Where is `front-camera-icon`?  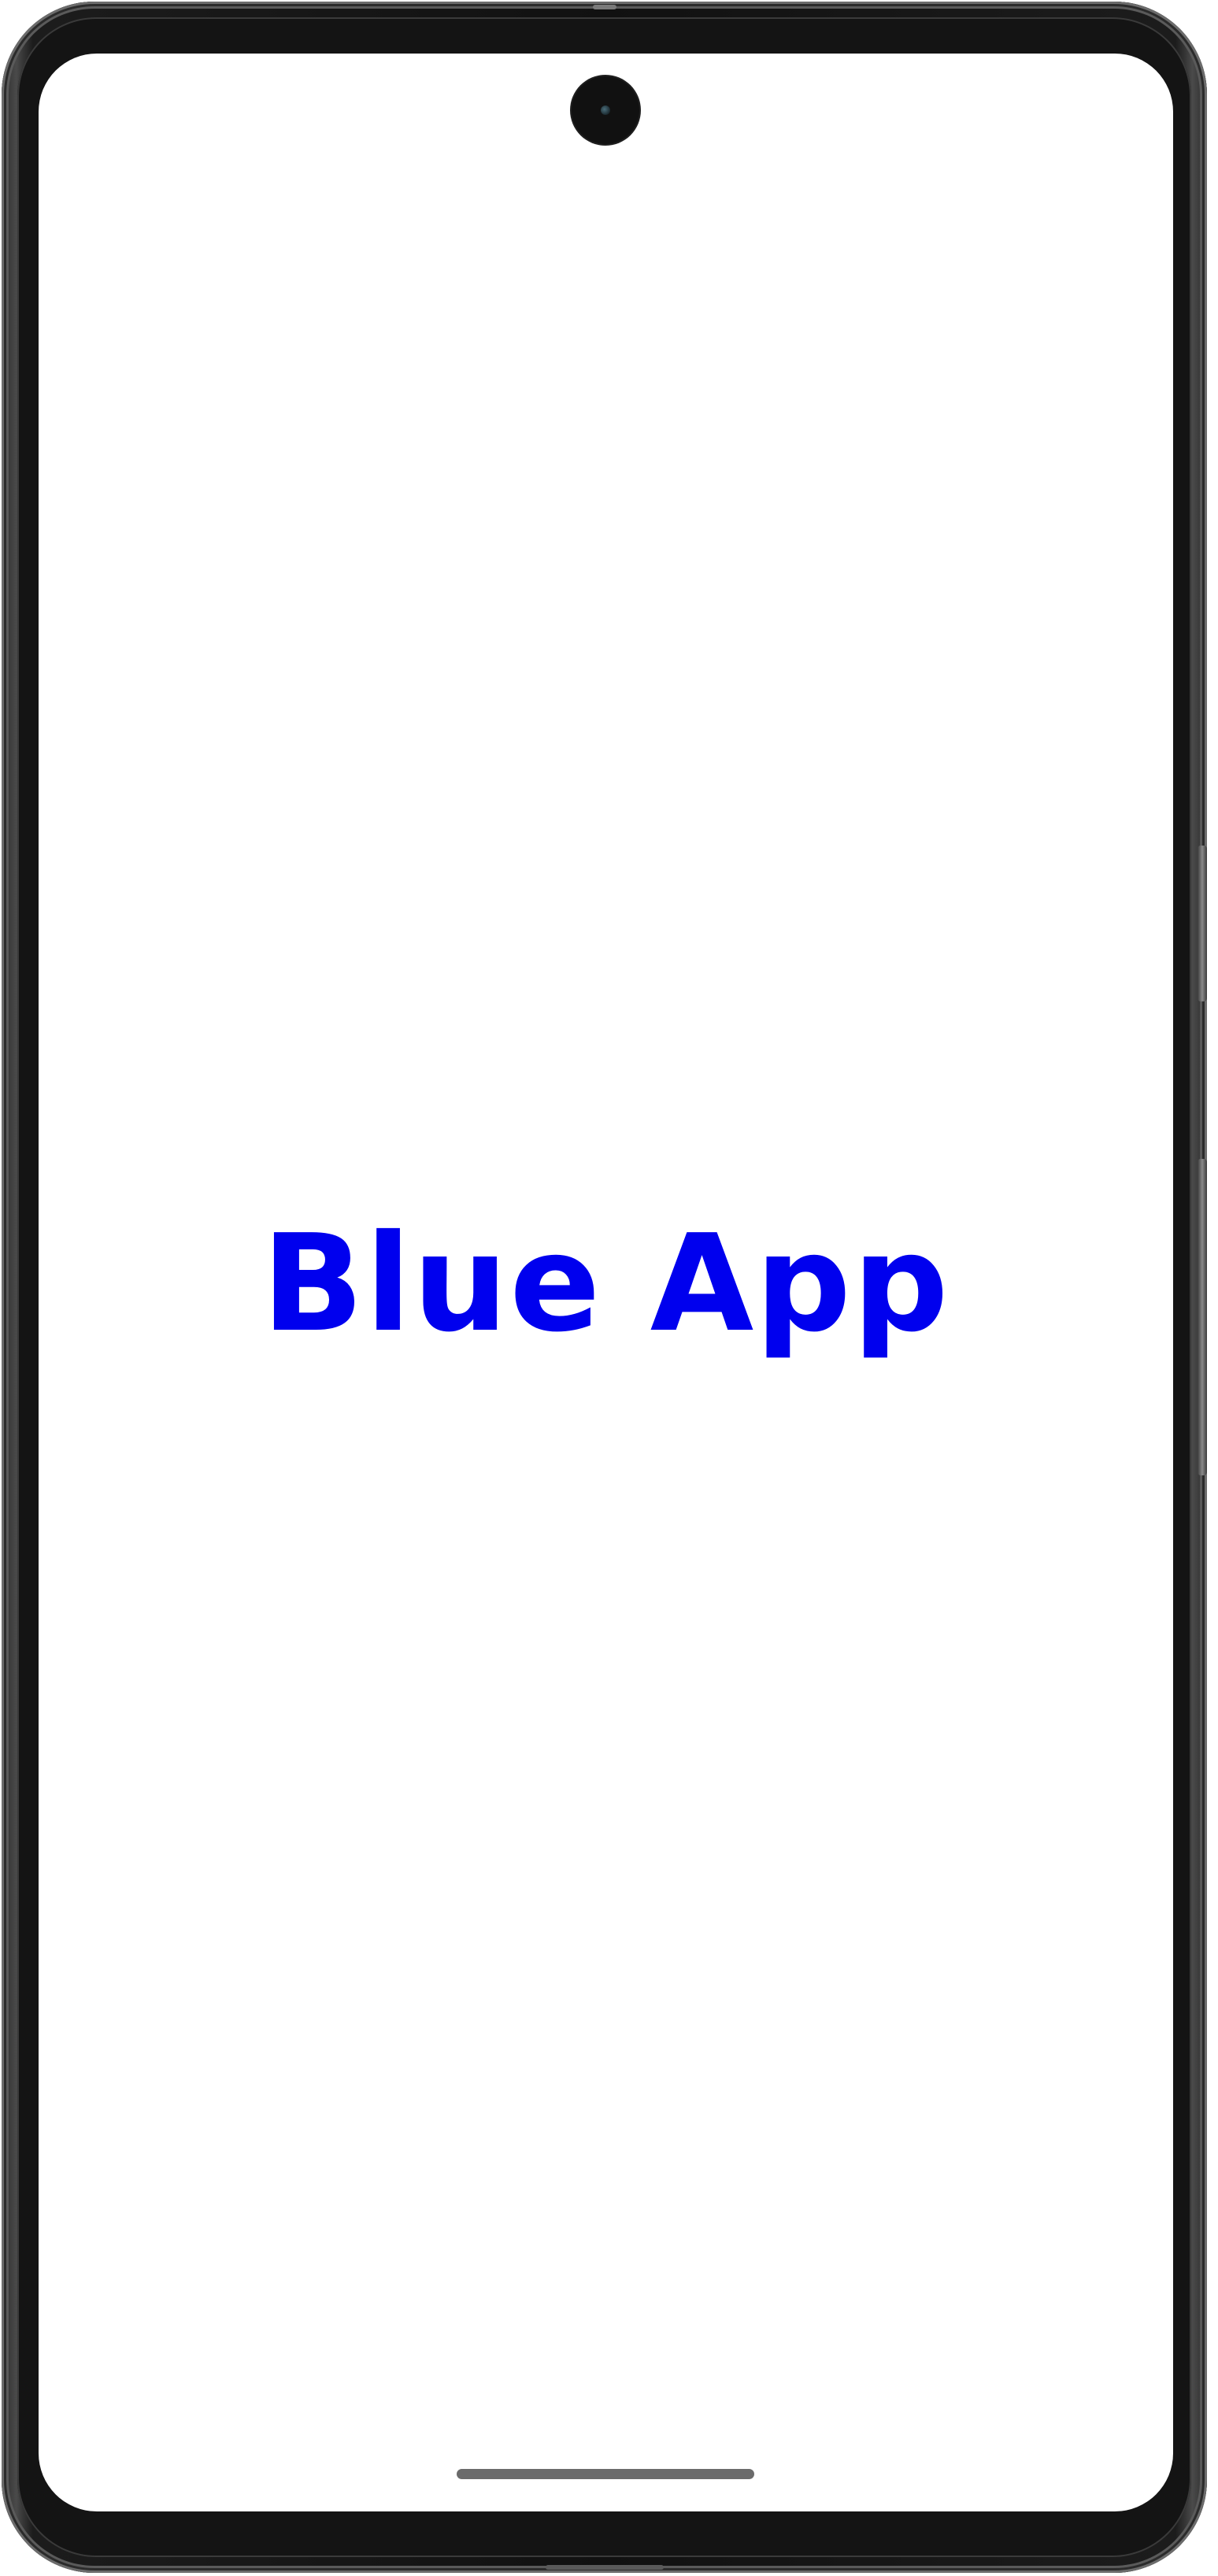
front-camera-icon is located at coordinates (605, 110).